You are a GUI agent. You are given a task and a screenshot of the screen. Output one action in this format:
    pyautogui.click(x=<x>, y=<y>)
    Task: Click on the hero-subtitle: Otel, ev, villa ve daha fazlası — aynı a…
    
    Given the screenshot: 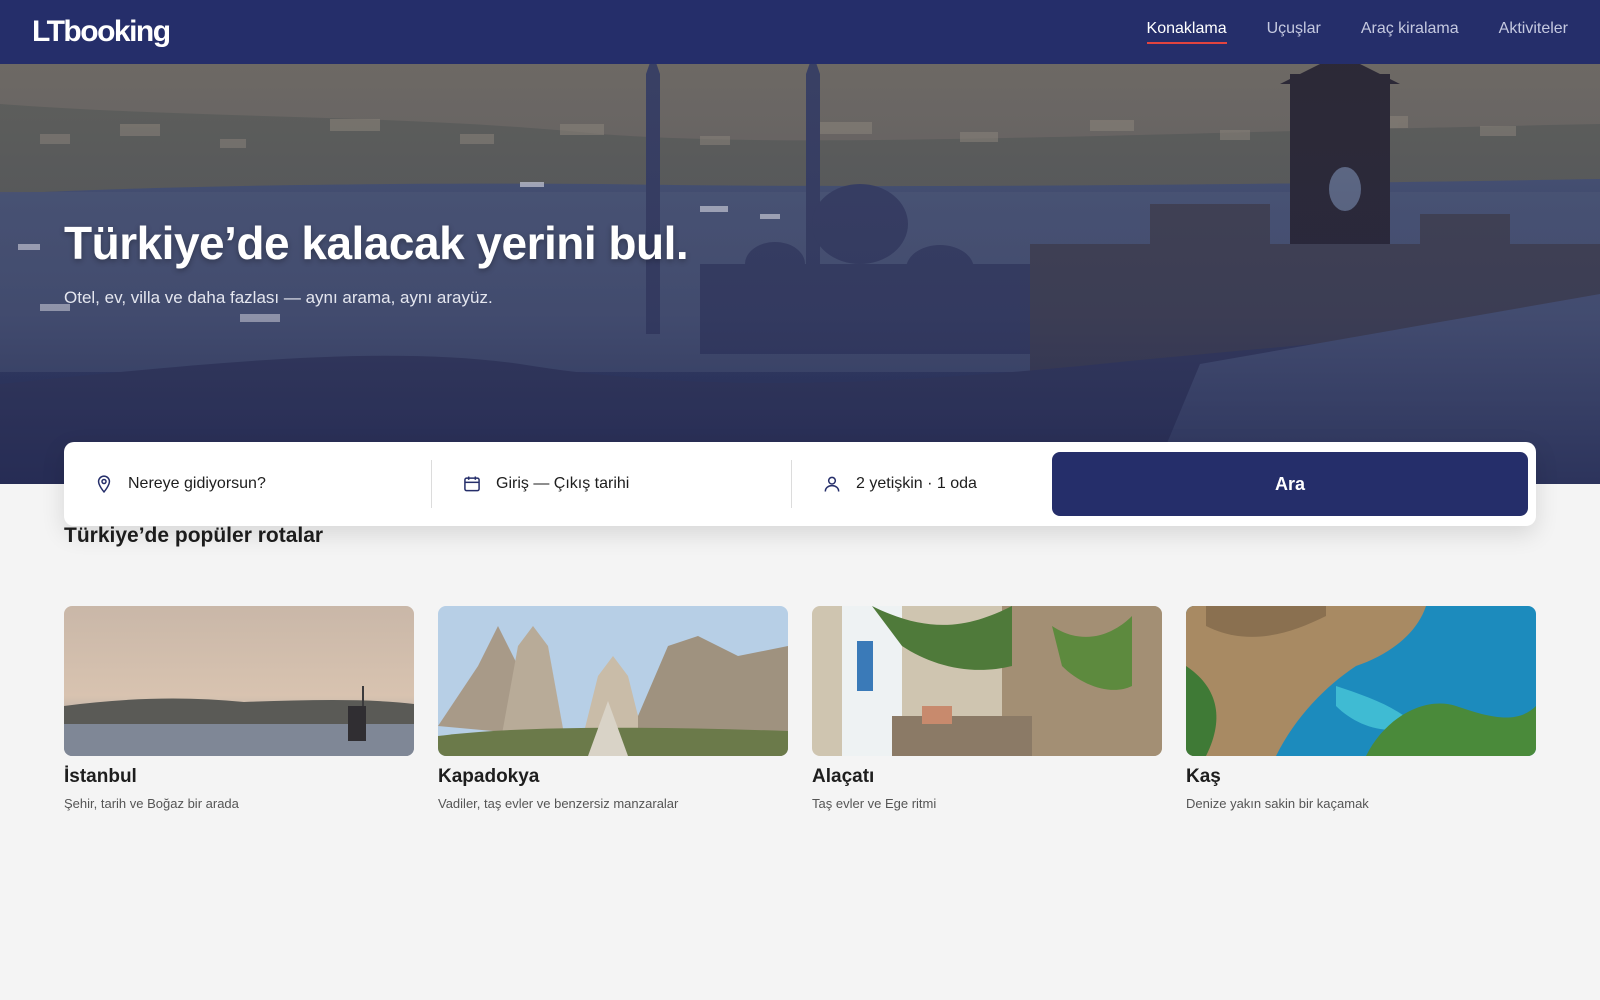 What is the action you would take?
    pyautogui.click(x=278, y=297)
    